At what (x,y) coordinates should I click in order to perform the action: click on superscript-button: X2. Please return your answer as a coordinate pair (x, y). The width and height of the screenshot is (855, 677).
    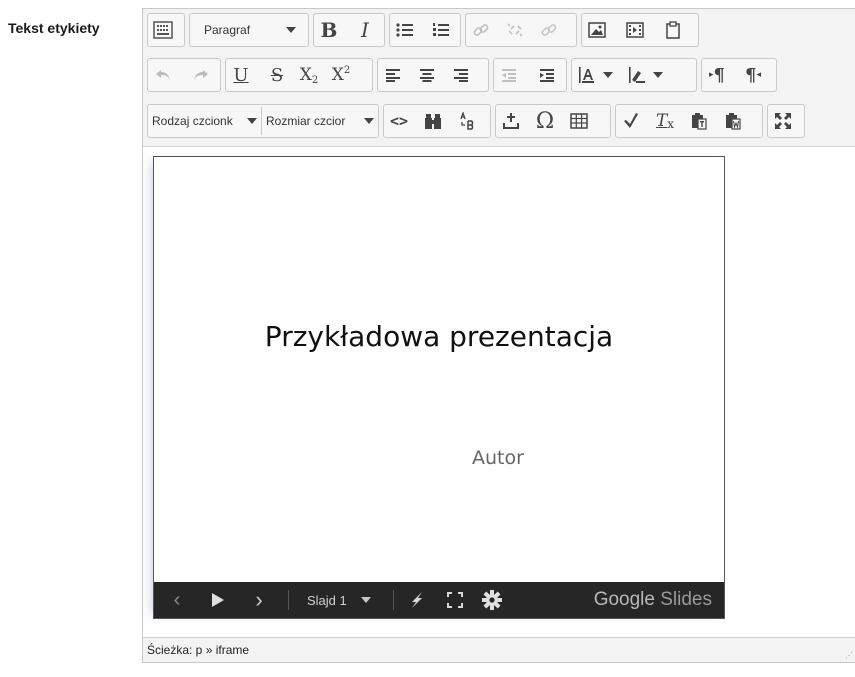
    Looking at the image, I should click on (341, 75).